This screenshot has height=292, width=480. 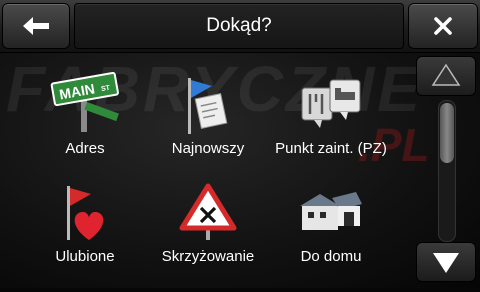 What do you see at coordinates (331, 237) in the screenshot?
I see `menu-item-home: Do domu` at bounding box center [331, 237].